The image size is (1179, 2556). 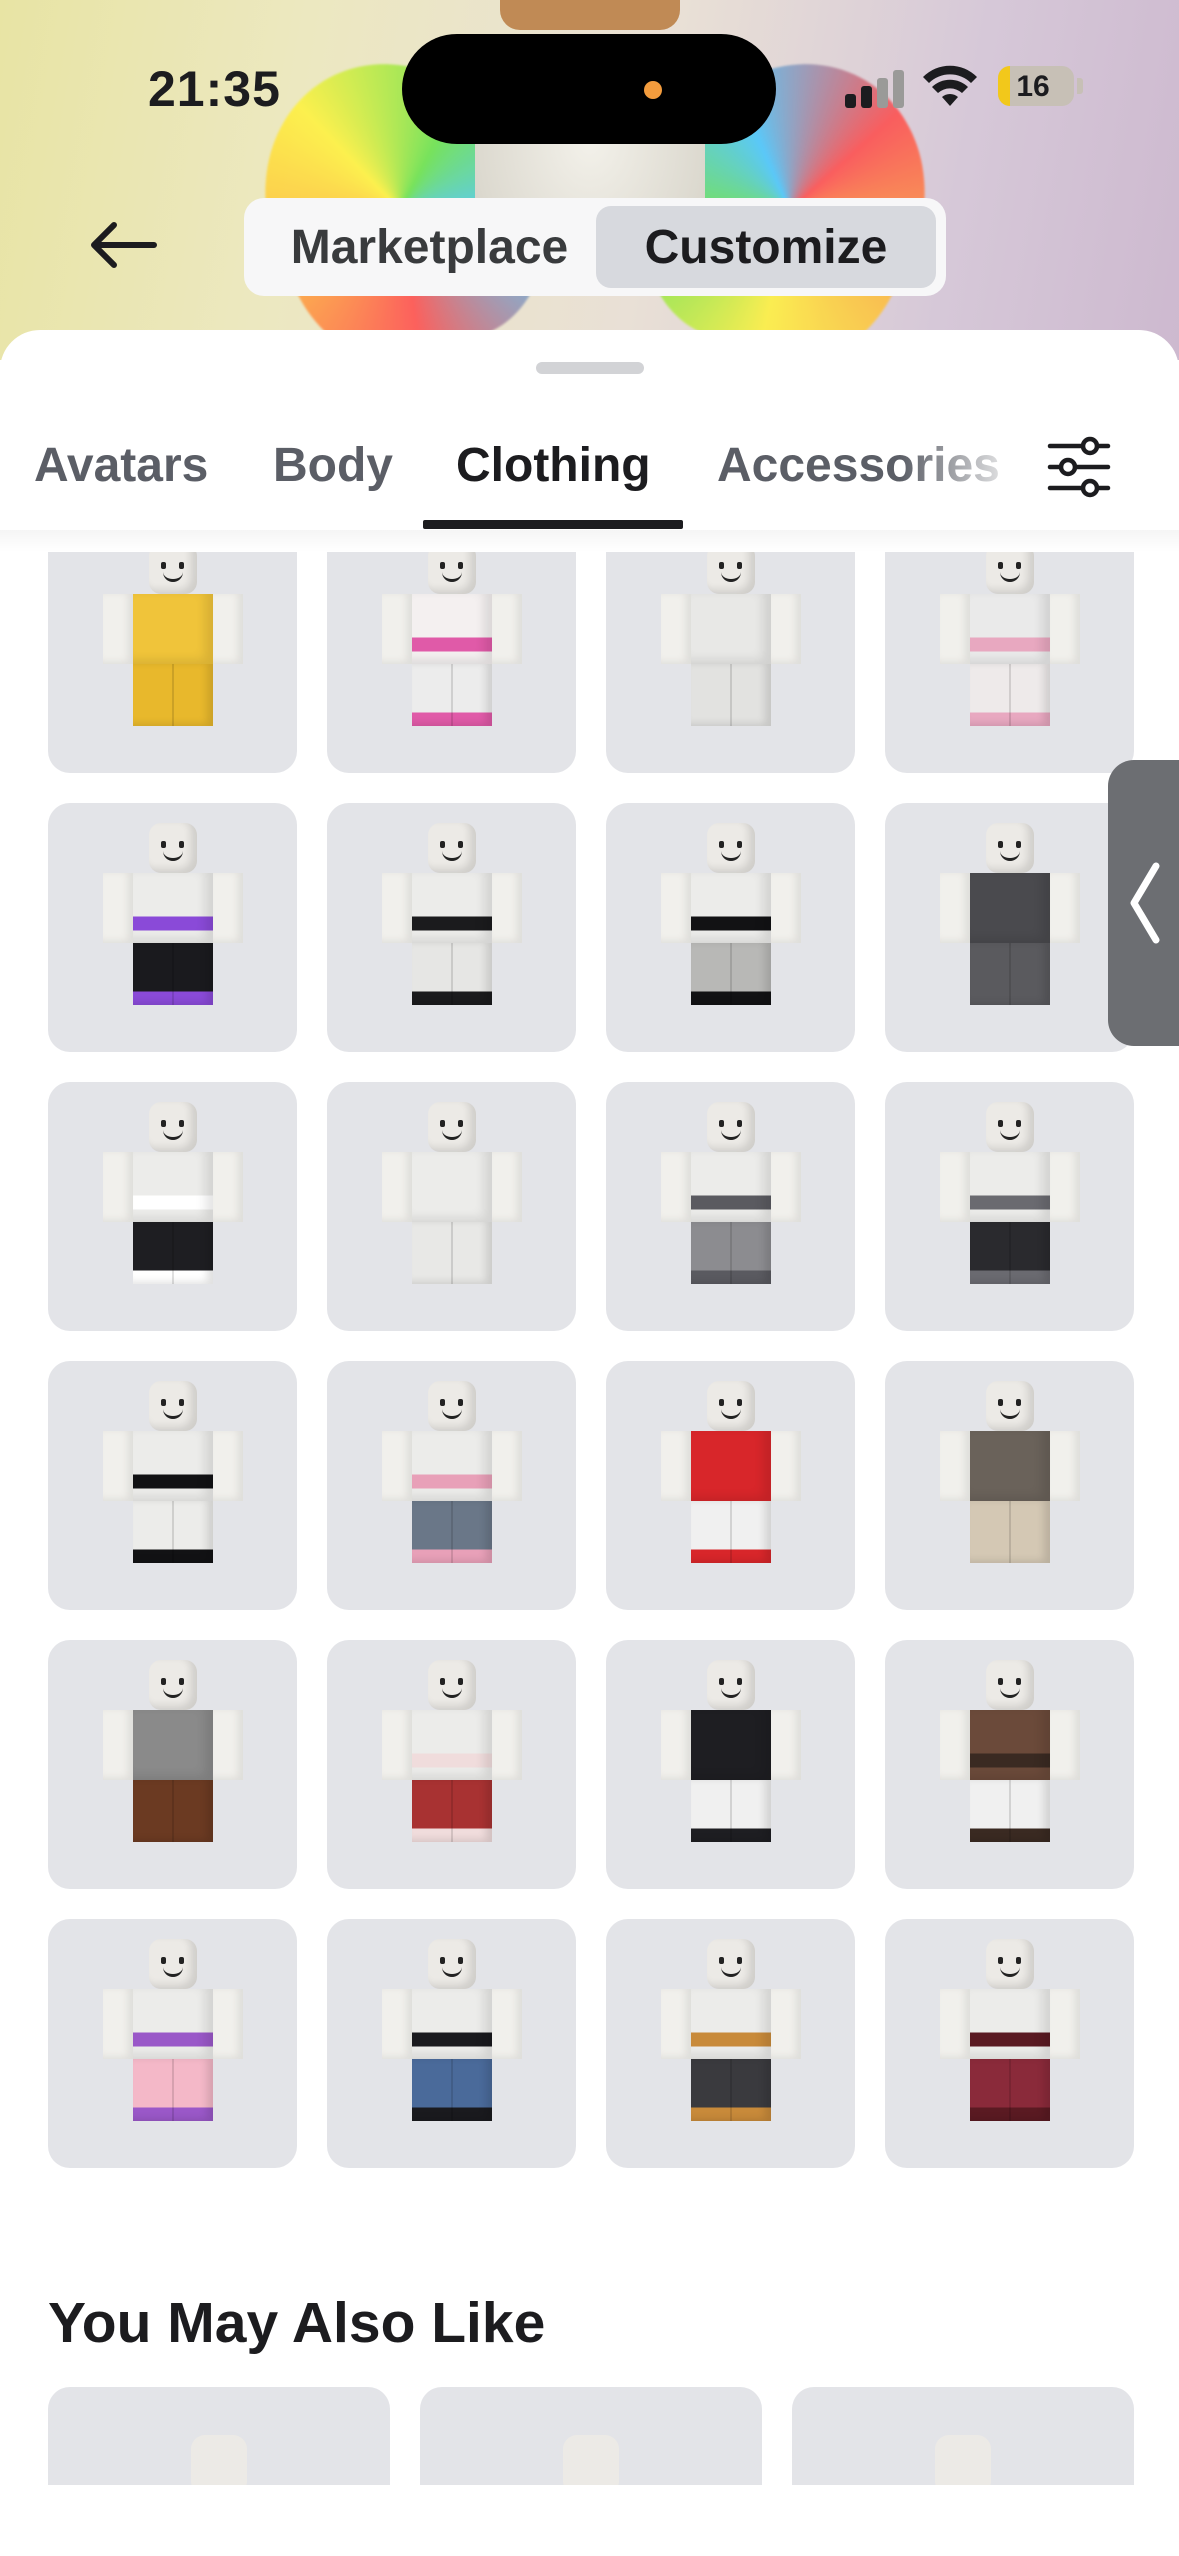 What do you see at coordinates (124, 245) in the screenshot?
I see `arrow-left-icon` at bounding box center [124, 245].